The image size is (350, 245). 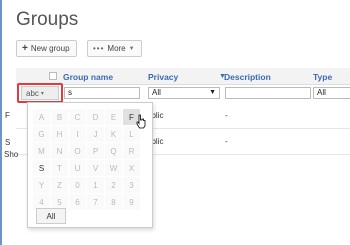 I want to click on more-label: More, so click(x=116, y=48).